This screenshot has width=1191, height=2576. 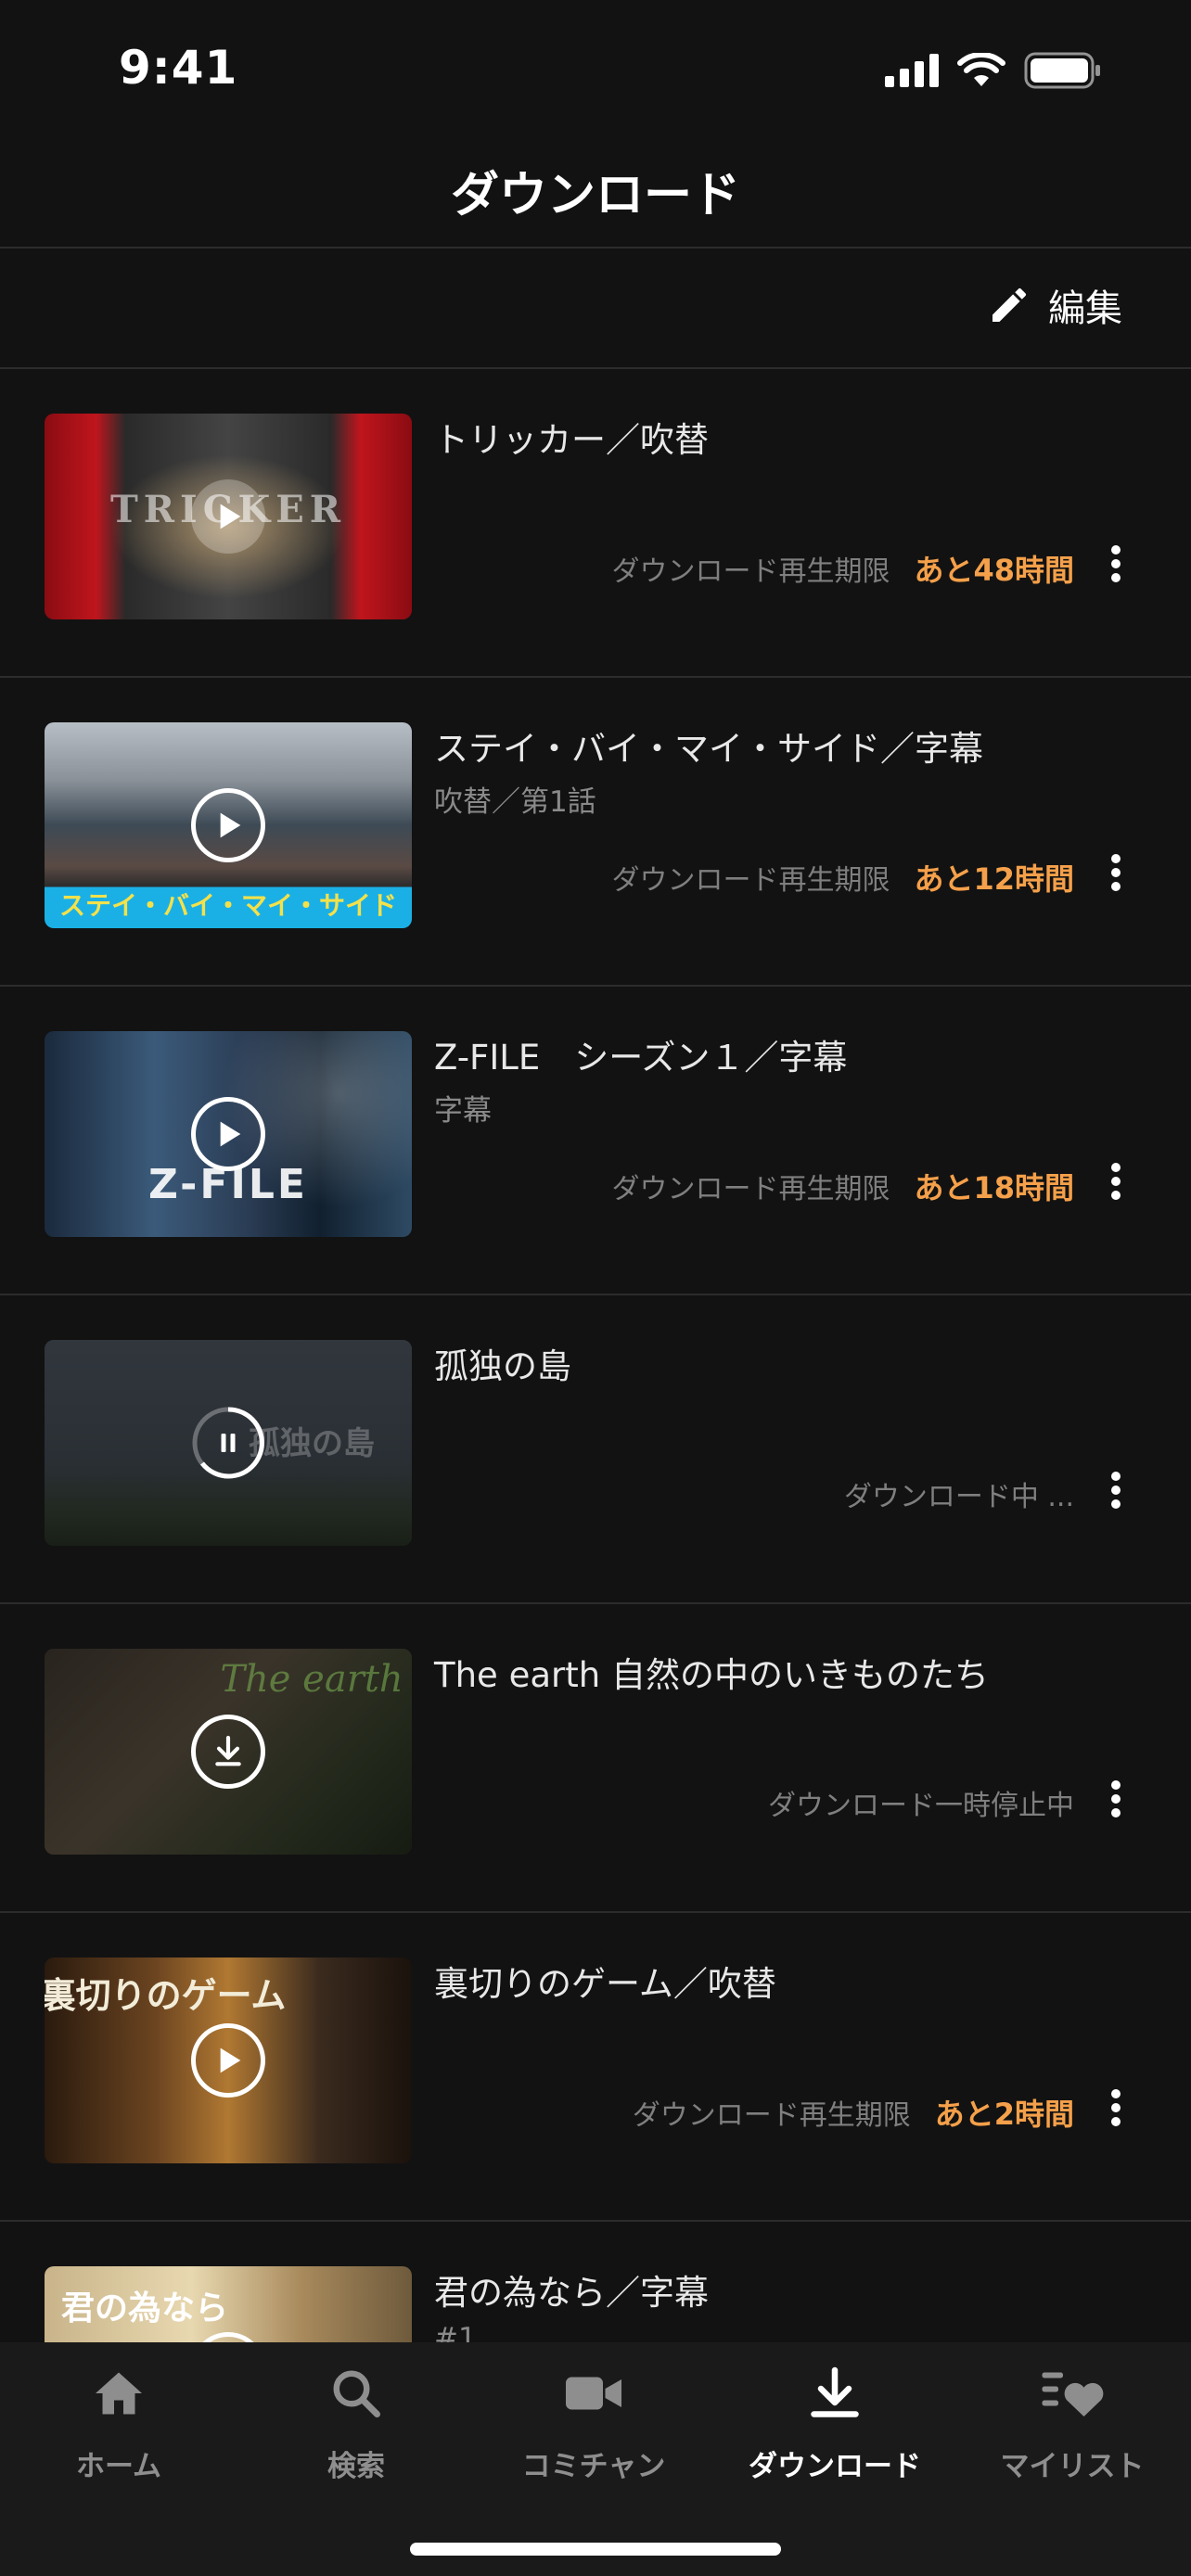 I want to click on tab-home: ホーム, so click(x=118, y=2422).